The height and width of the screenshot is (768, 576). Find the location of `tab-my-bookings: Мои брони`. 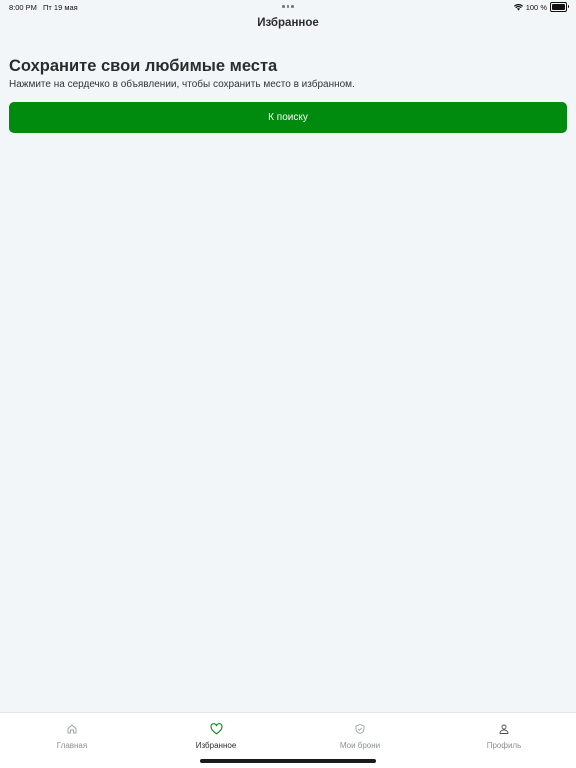

tab-my-bookings: Мои брони is located at coordinates (360, 736).